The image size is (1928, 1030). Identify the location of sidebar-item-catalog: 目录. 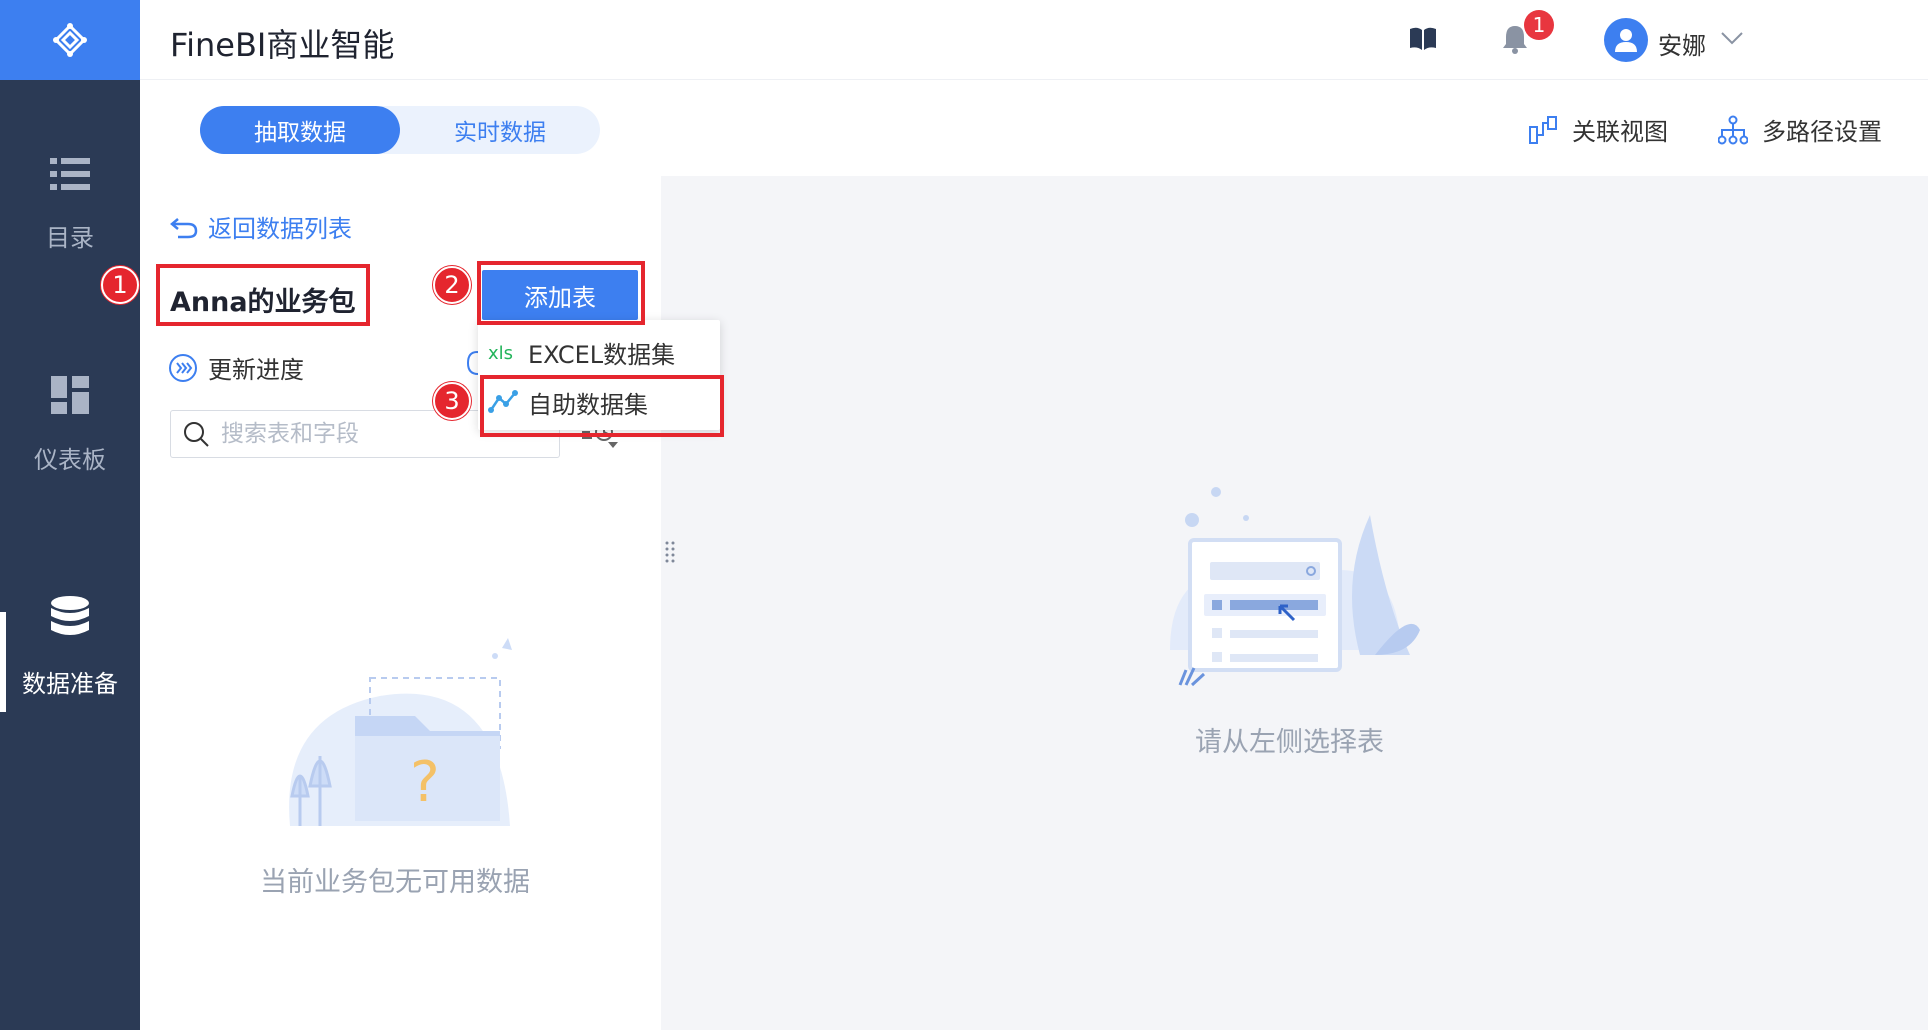
(70, 204).